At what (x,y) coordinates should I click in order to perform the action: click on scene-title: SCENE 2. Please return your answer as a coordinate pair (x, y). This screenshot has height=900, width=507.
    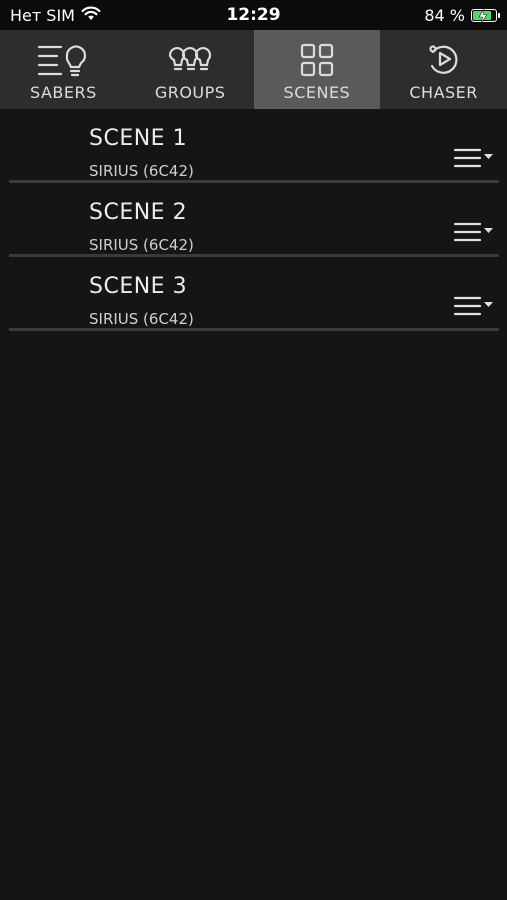
    Looking at the image, I should click on (138, 212).